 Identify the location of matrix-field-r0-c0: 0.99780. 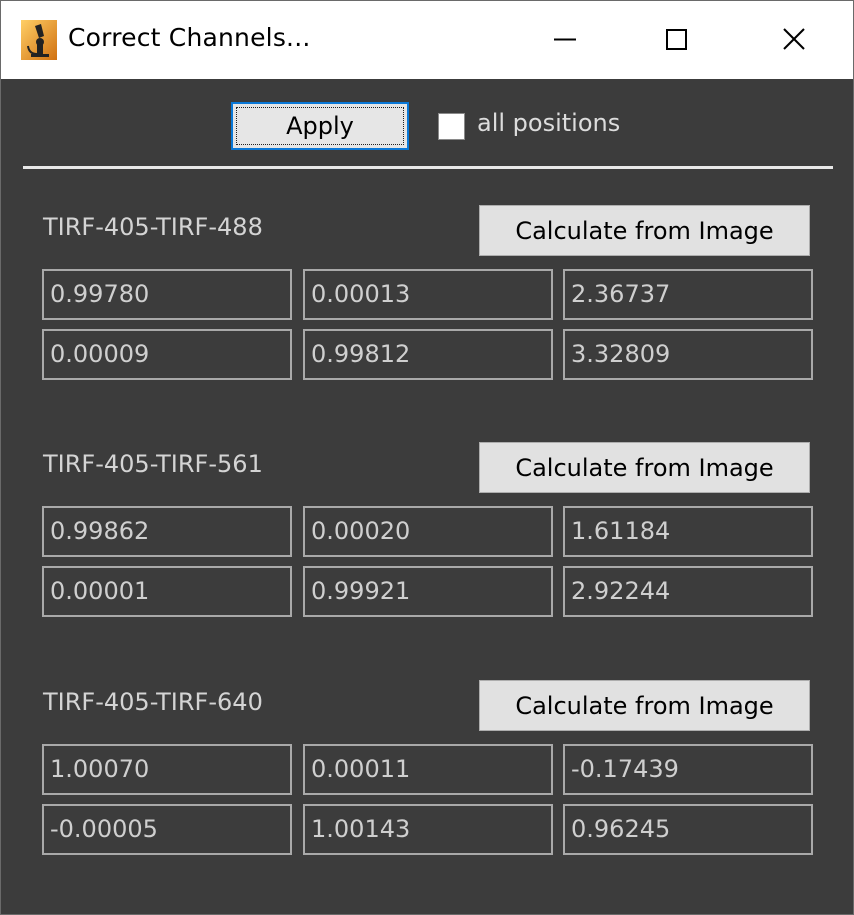
(167, 294).